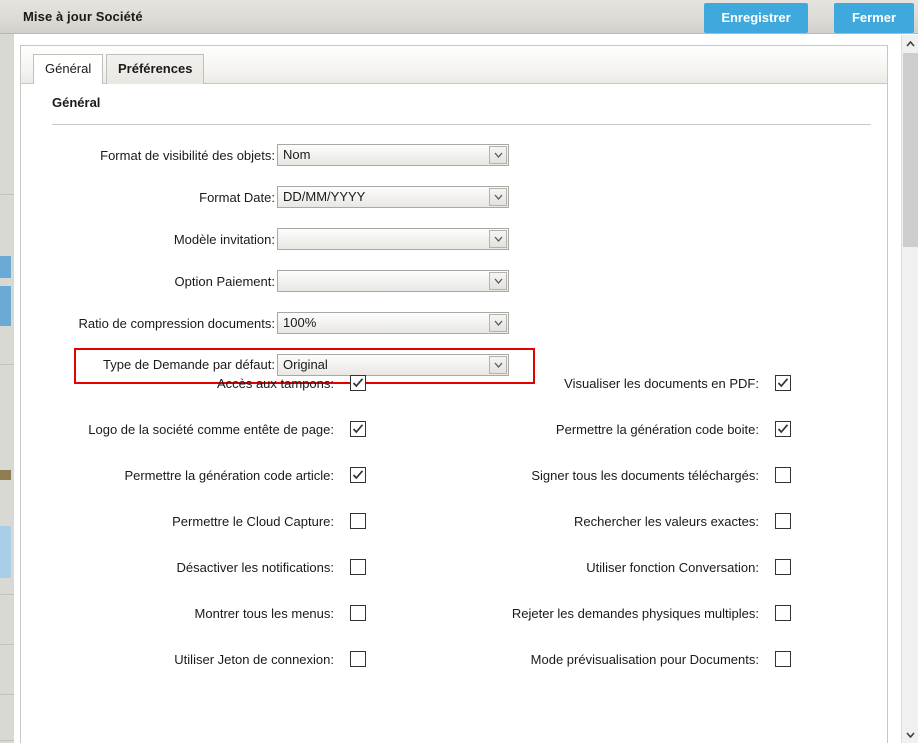 This screenshot has height=743, width=918. What do you see at coordinates (324, 196) in the screenshot?
I see `dropdown-value: DD/MM/YYYY` at bounding box center [324, 196].